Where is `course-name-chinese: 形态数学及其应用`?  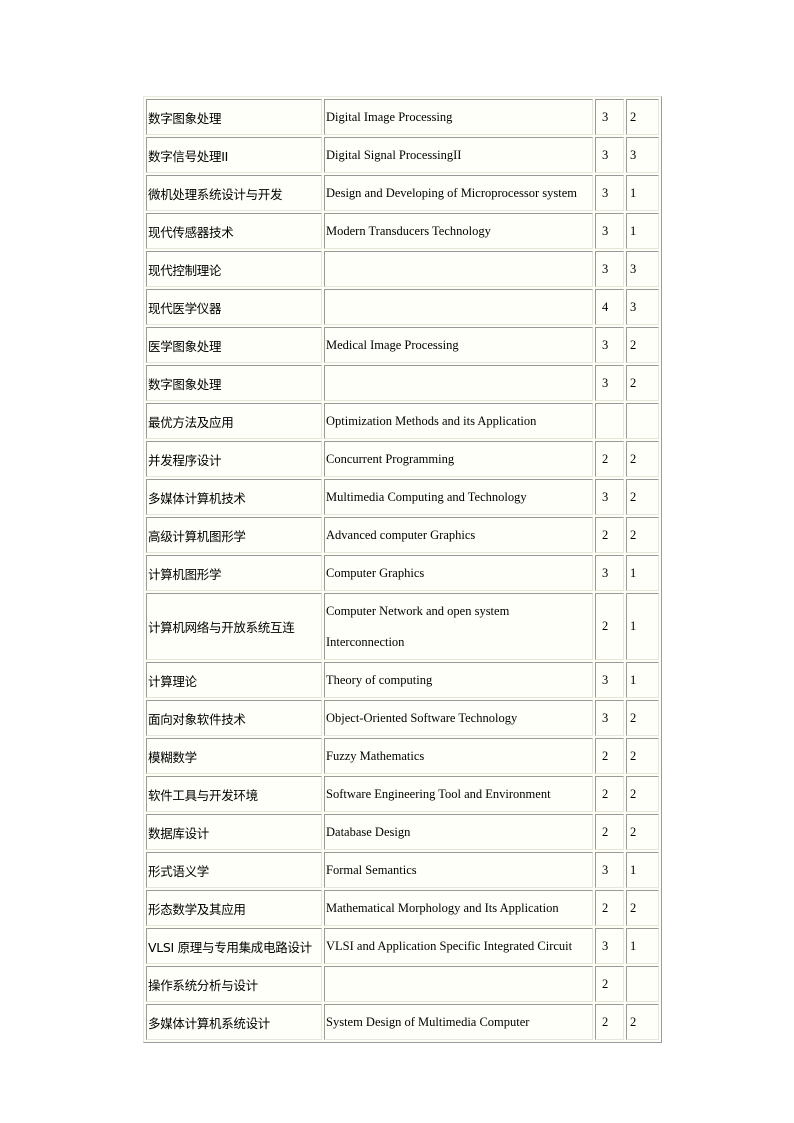 course-name-chinese: 形态数学及其应用 is located at coordinates (234, 908).